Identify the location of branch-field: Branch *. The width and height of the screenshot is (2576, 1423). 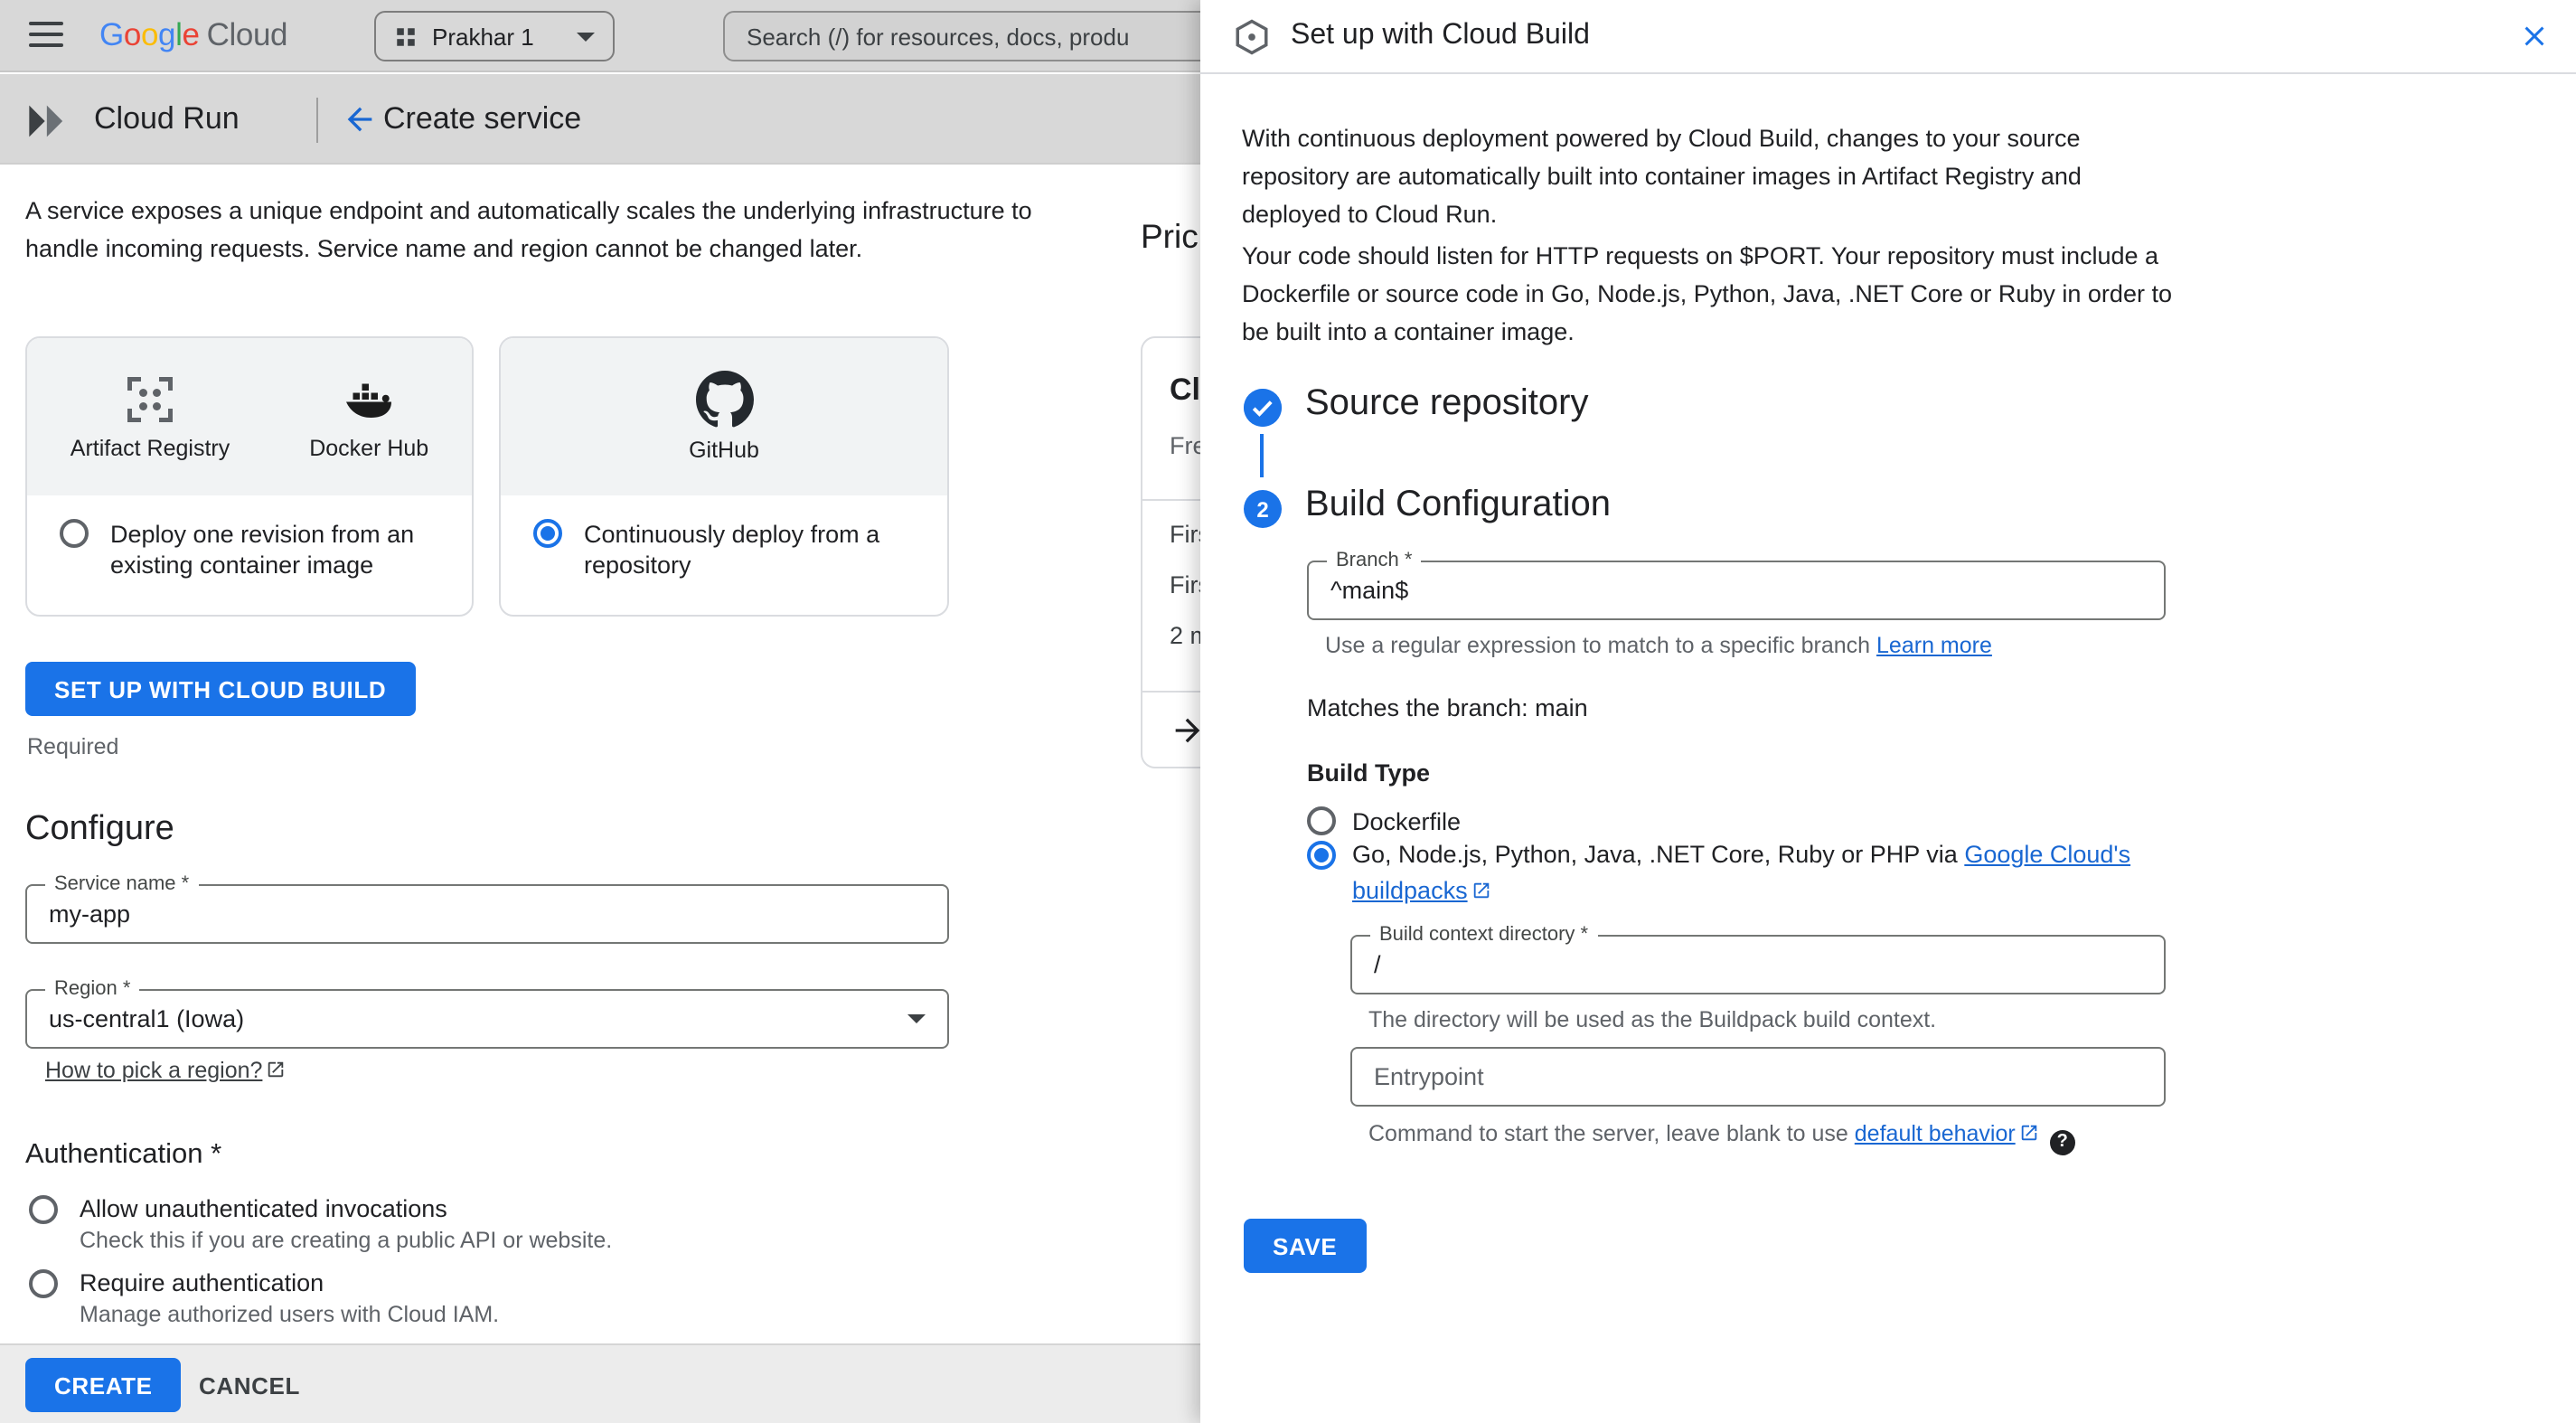
(1737, 585).